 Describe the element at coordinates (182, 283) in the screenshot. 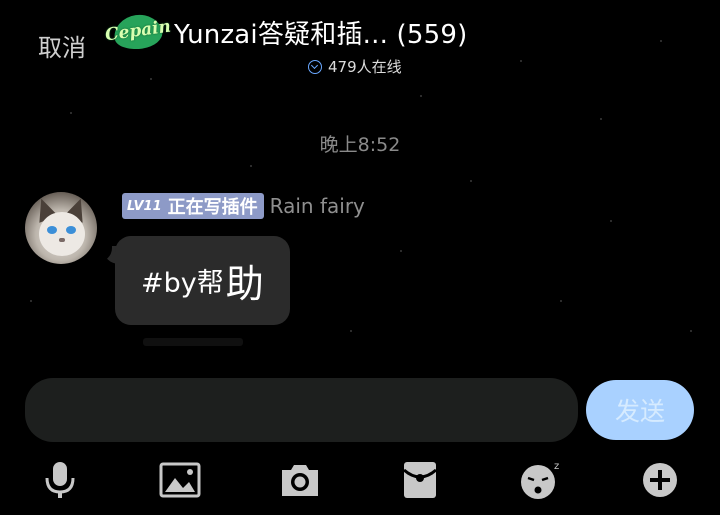

I see `message-text: #by帮` at that location.